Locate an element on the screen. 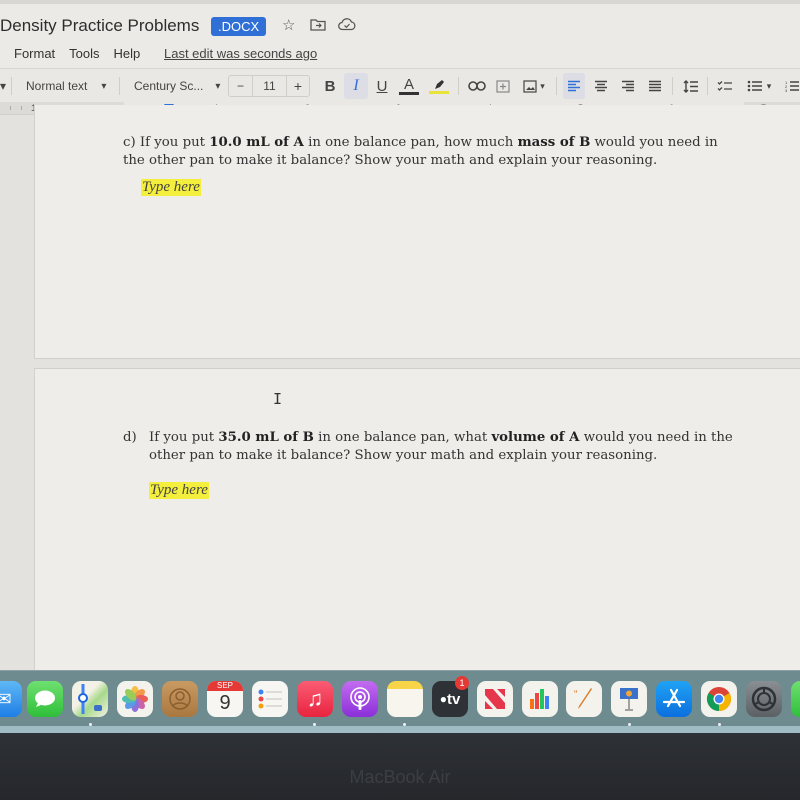 This screenshot has width=800, height=800. menu-tools: Tools is located at coordinates (84, 53).